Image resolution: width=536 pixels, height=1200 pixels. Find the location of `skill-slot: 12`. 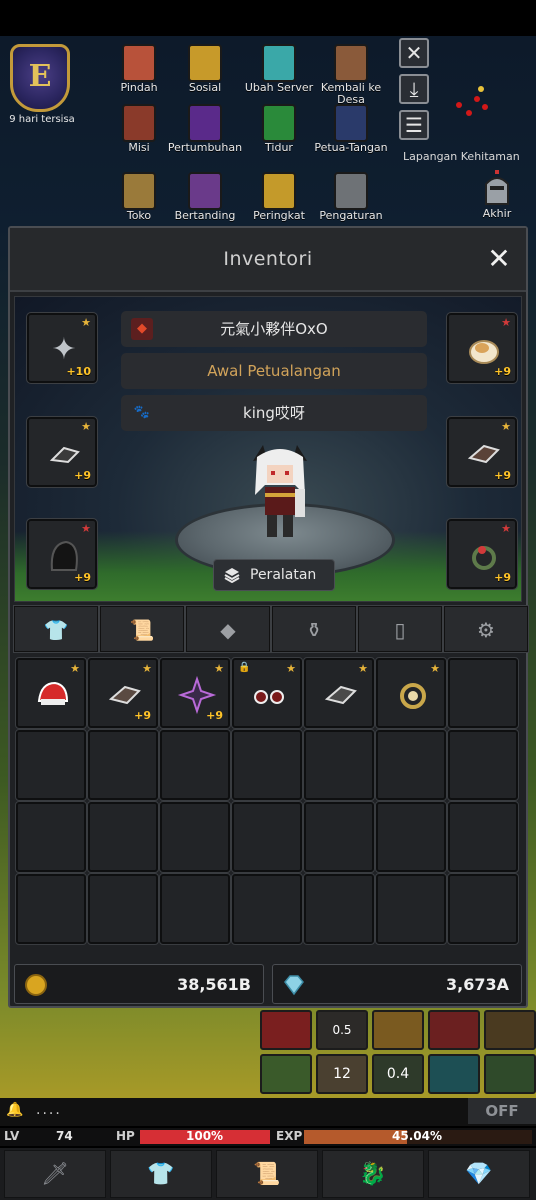

skill-slot: 12 is located at coordinates (342, 1074).